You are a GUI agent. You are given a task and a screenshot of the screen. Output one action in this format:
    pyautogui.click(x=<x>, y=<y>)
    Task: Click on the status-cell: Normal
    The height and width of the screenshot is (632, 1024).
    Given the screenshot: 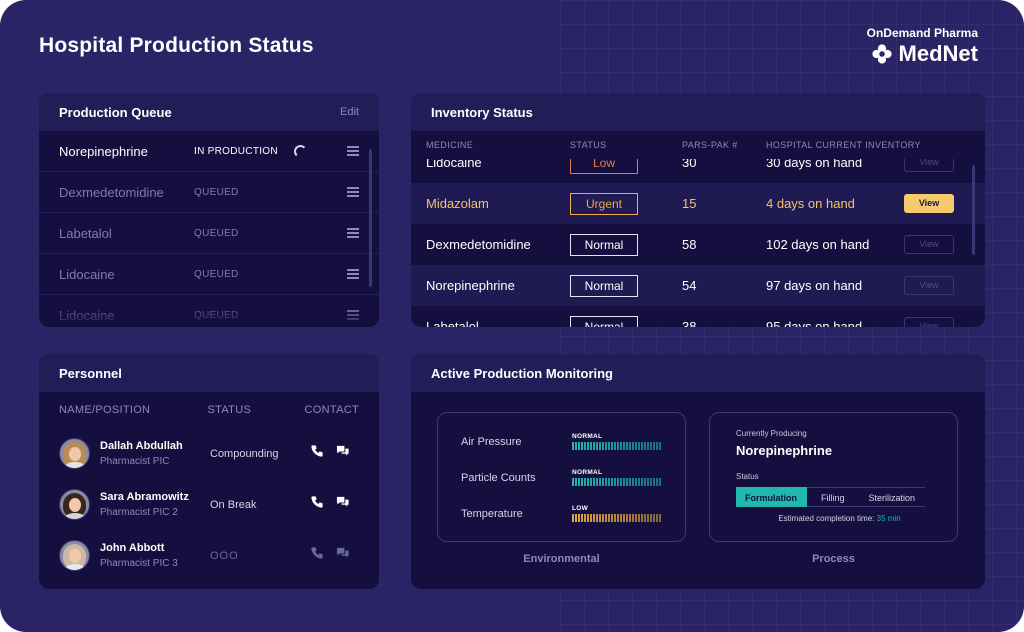 What is the action you would take?
    pyautogui.click(x=626, y=321)
    